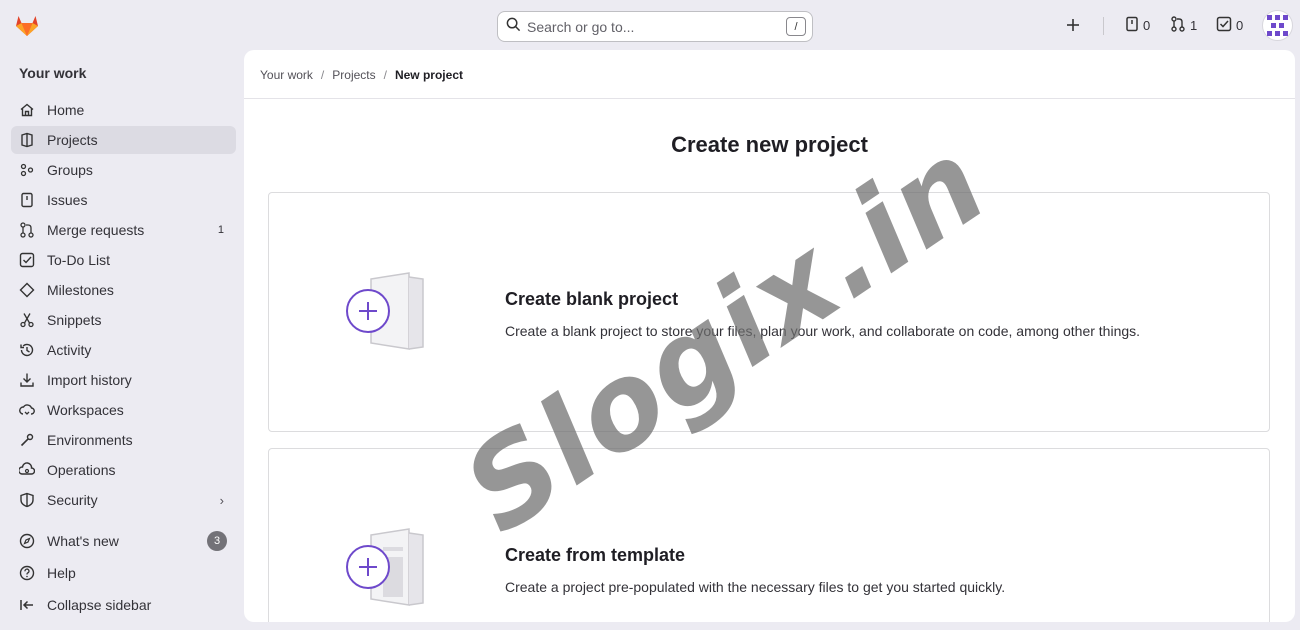 This screenshot has width=1300, height=630. I want to click on breadcrumb-projects: Projects, so click(353, 75).